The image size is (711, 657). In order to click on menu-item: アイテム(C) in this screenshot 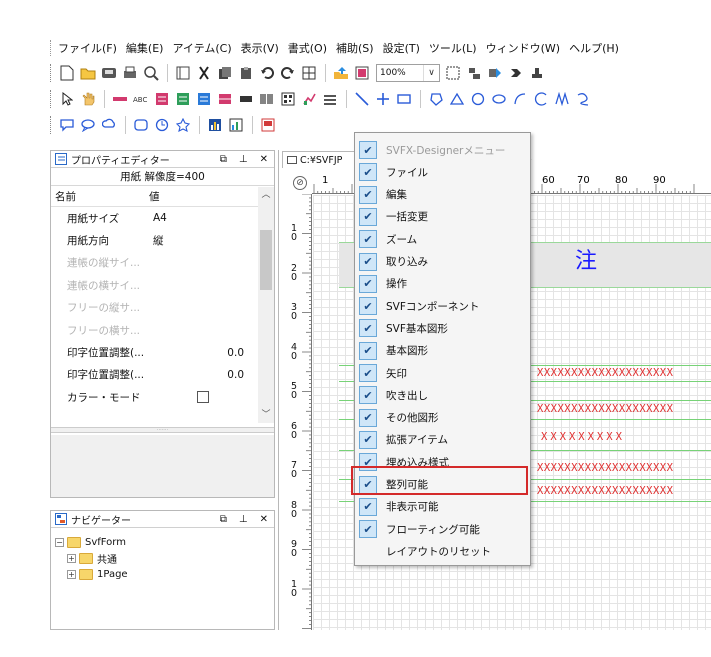, I will do `click(201, 48)`.